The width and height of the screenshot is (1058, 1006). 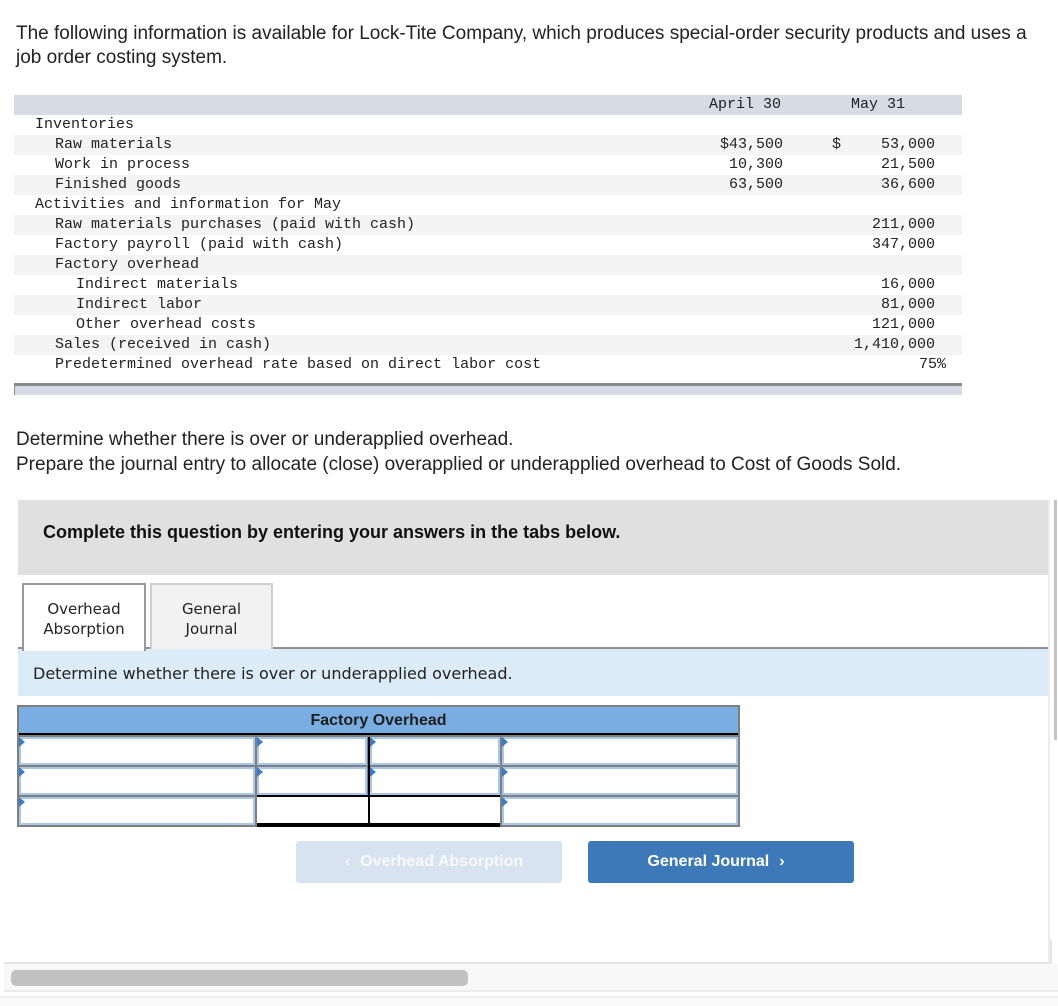 What do you see at coordinates (488, 145) in the screenshot?
I see `data-table-row: Raw materials $43,500 $53,000` at bounding box center [488, 145].